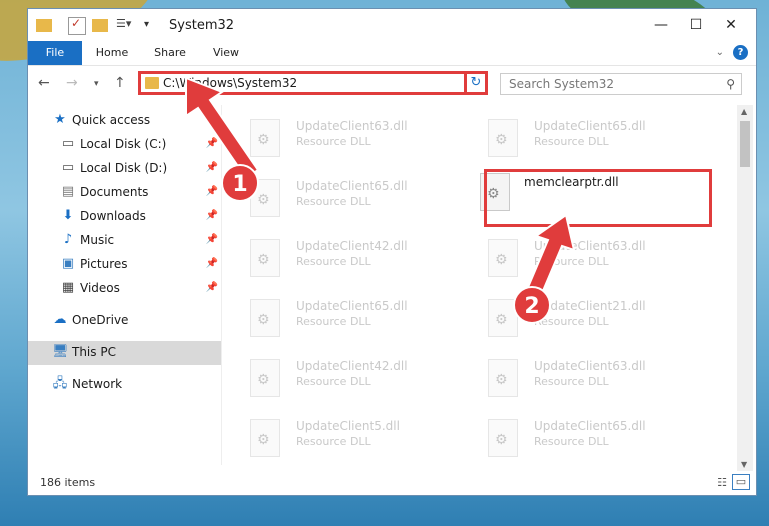 The image size is (769, 526). I want to click on sidebar-item-quick-access: ★ Quick access, so click(124, 121).